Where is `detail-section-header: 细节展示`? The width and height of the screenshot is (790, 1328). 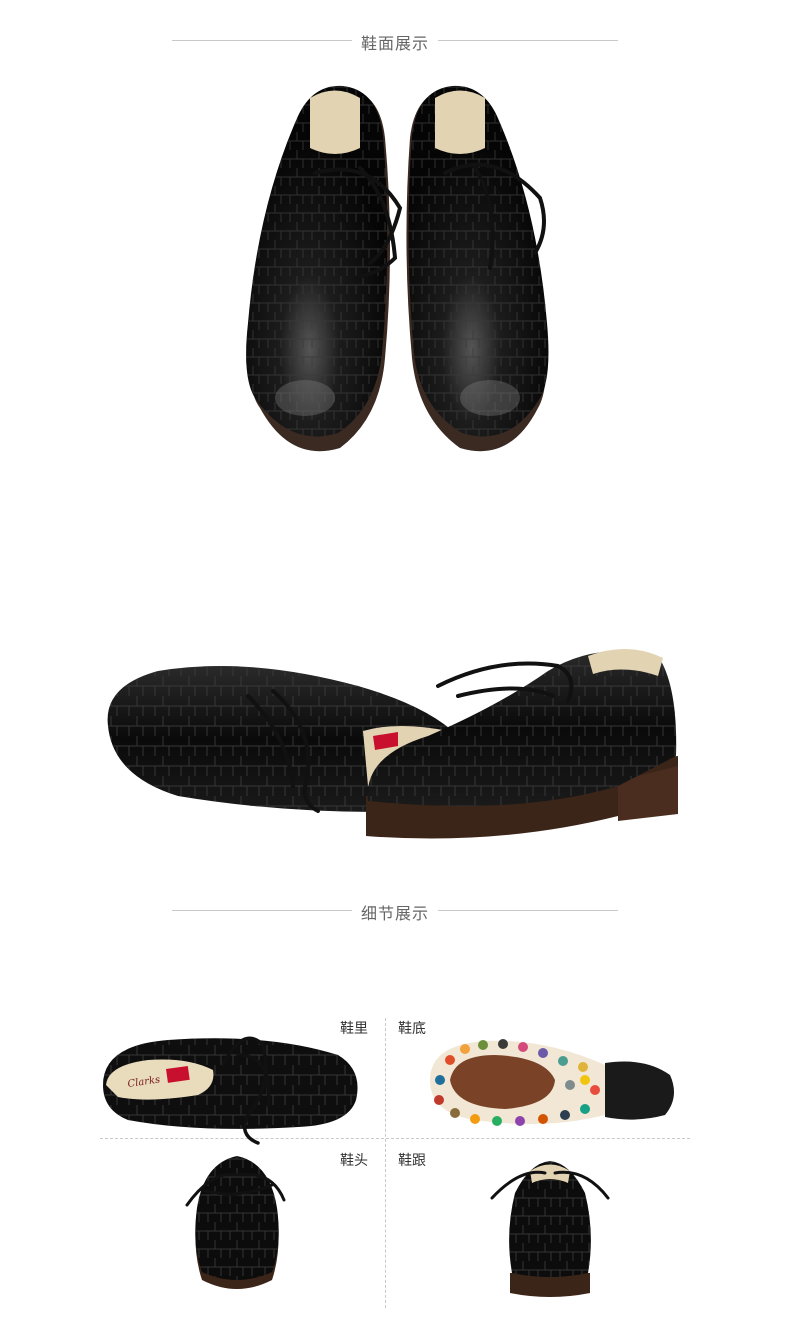
detail-section-header: 细节展示 is located at coordinates (395, 911).